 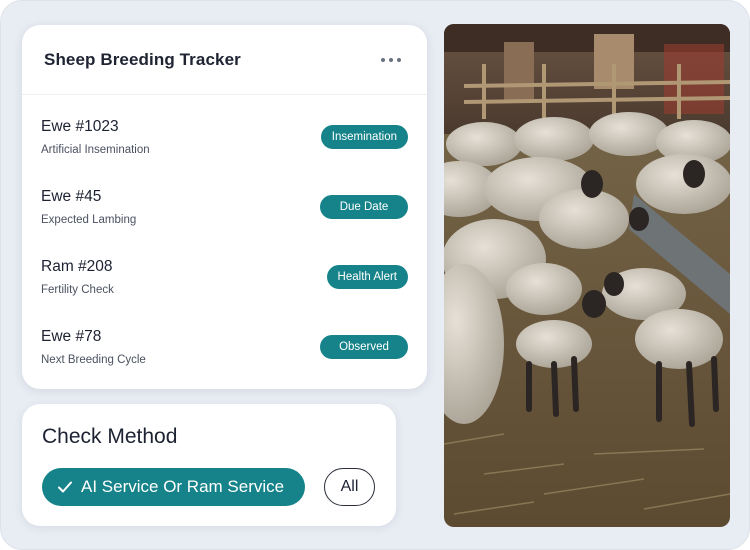 I want to click on tracker-title: Sheep Breeding Tracker, so click(x=142, y=59).